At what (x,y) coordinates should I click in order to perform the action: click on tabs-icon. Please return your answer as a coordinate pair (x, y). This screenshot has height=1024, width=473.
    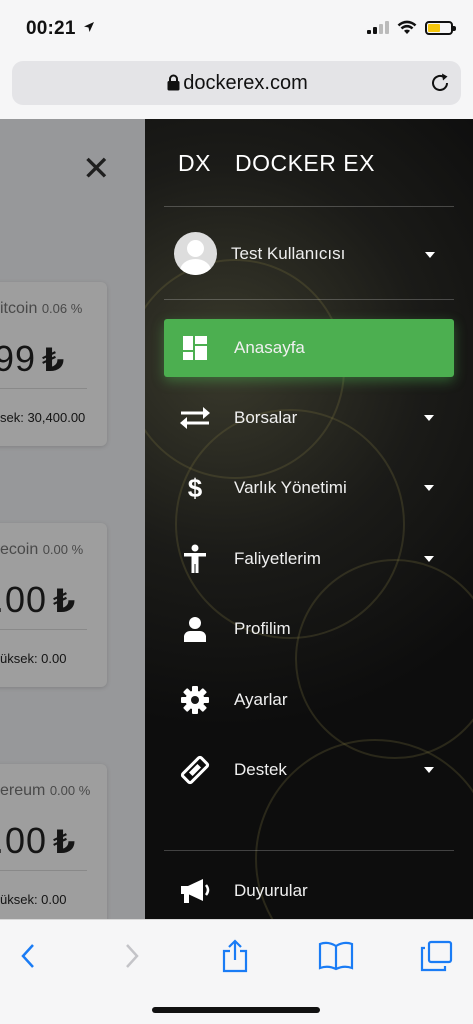
    Looking at the image, I should click on (436, 956).